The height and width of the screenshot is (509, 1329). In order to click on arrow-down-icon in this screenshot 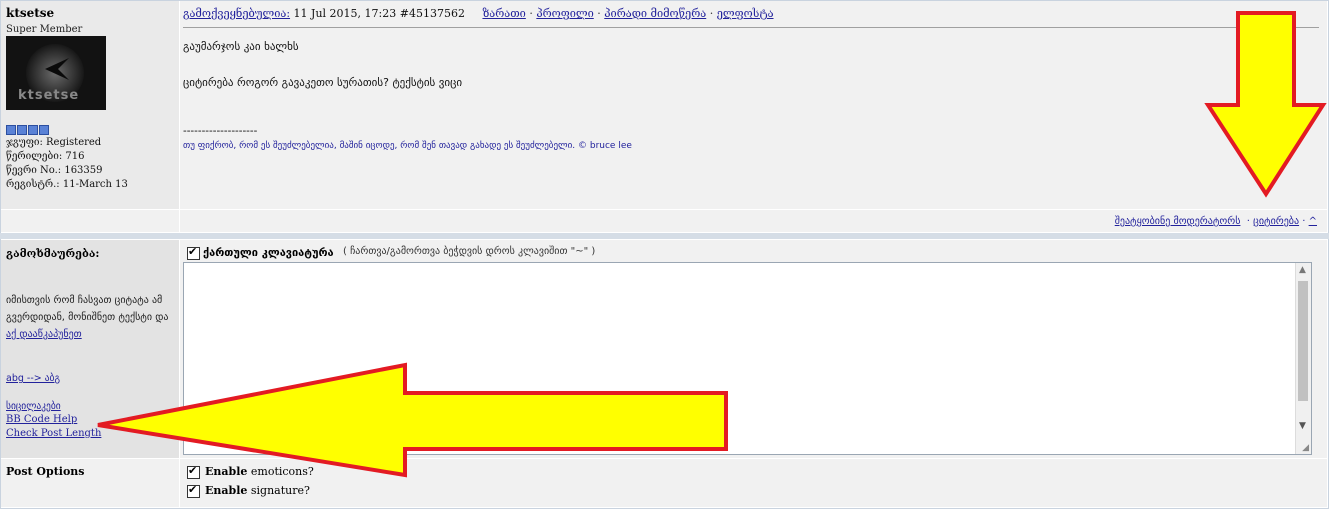, I will do `click(1265, 104)`.